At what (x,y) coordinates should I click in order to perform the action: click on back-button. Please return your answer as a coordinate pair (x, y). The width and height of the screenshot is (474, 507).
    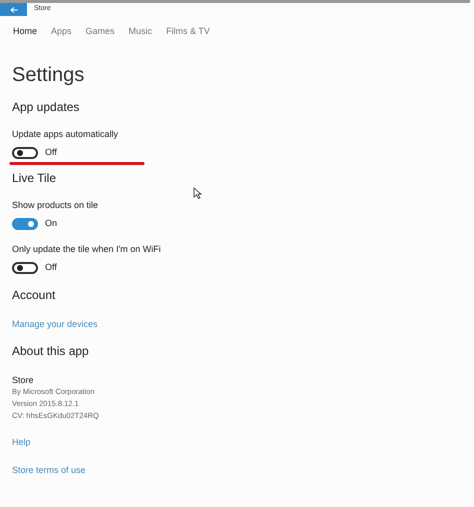
    Looking at the image, I should click on (13, 9).